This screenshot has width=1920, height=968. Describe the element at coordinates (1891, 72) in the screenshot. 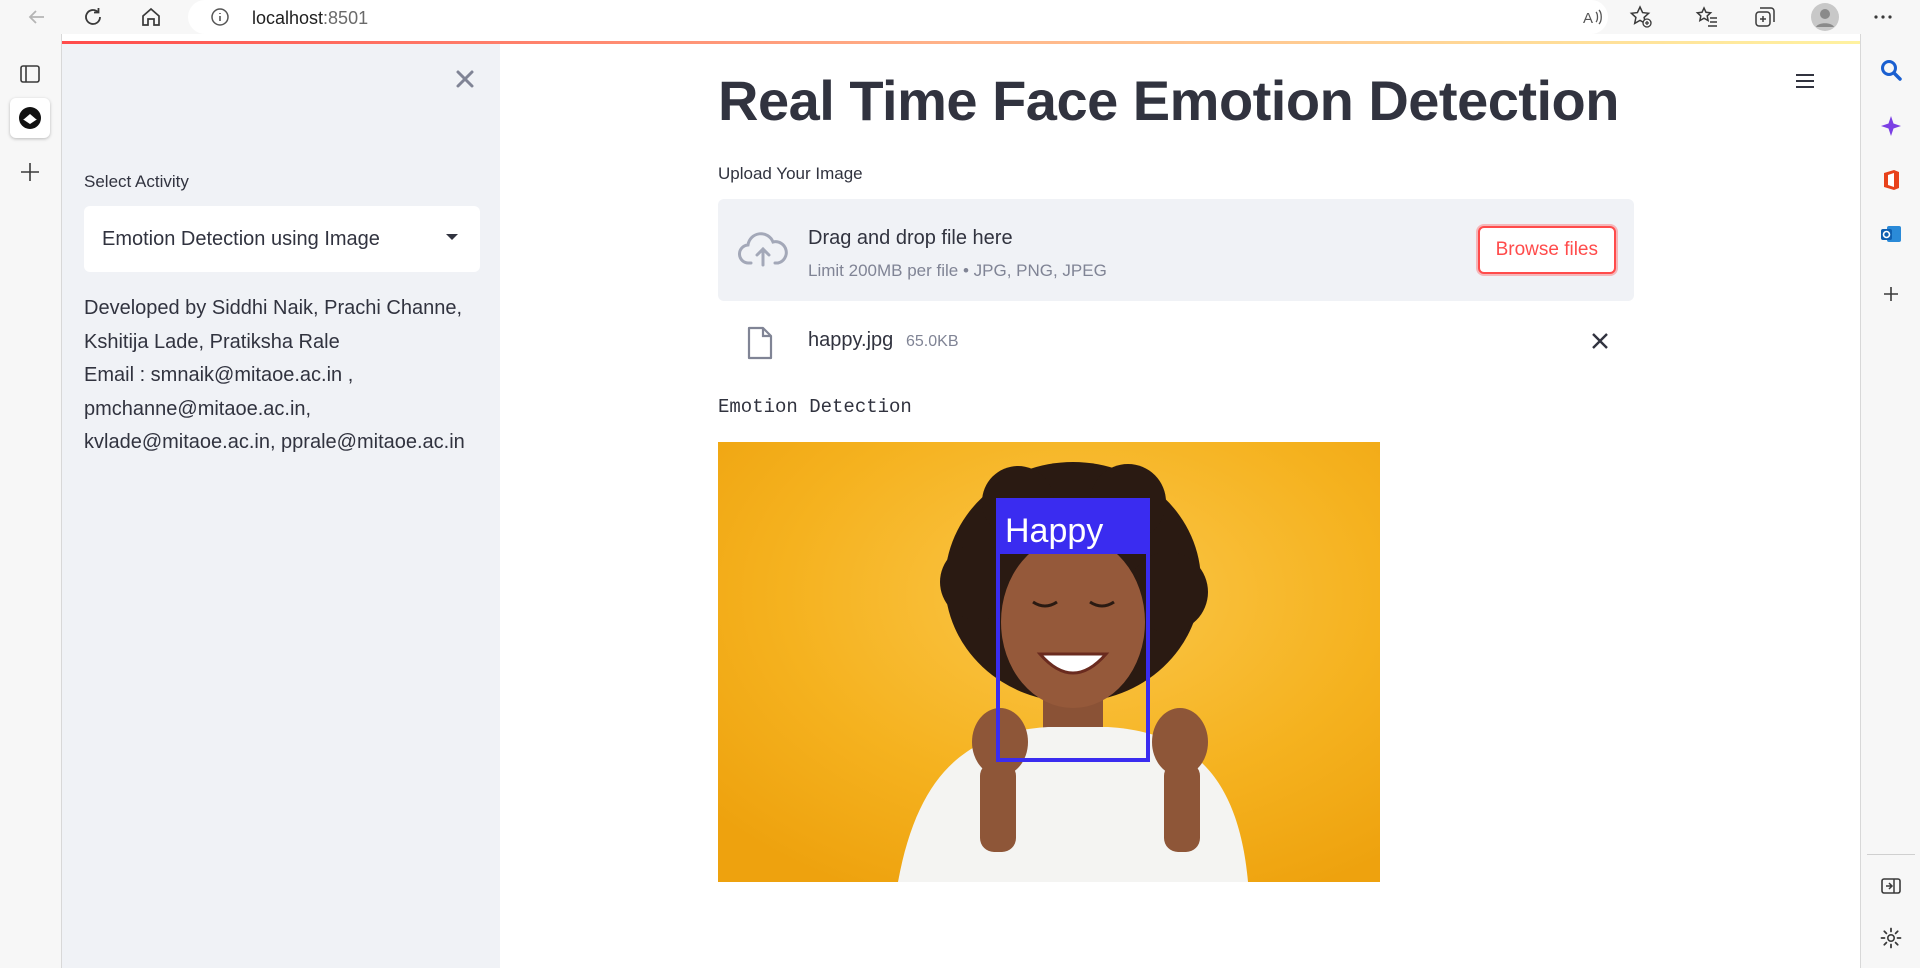

I see `search-icon` at that location.